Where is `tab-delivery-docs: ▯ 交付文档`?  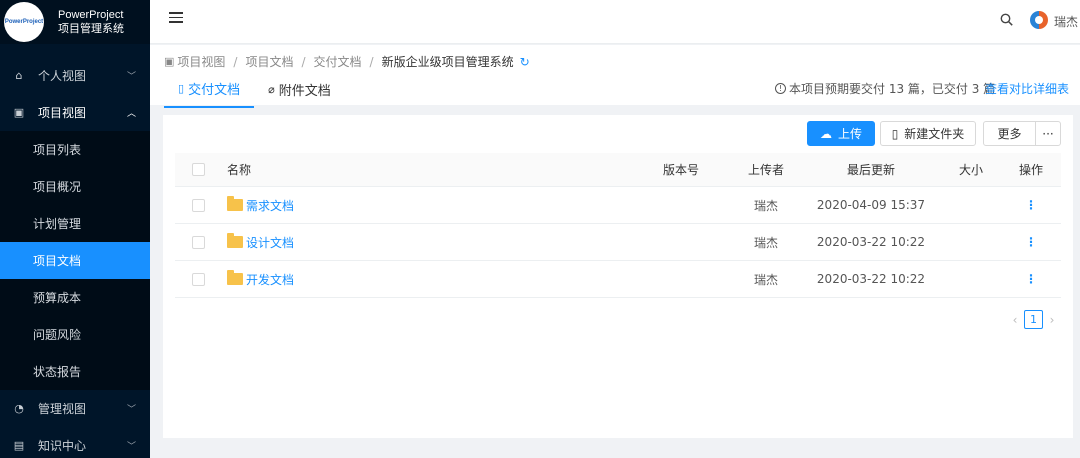 tab-delivery-docs: ▯ 交付文档 is located at coordinates (209, 93).